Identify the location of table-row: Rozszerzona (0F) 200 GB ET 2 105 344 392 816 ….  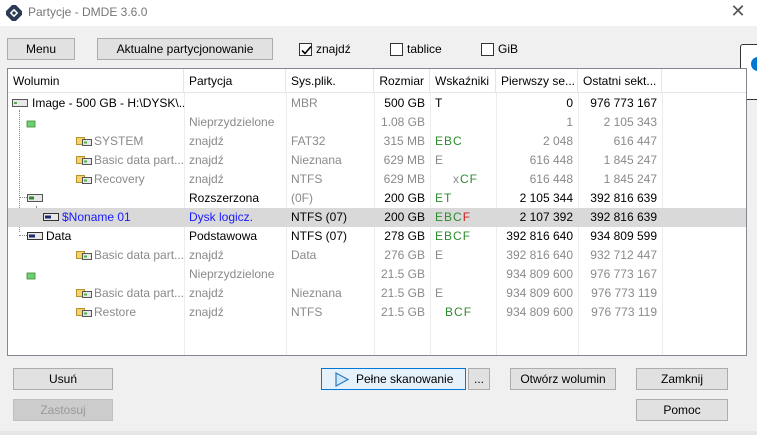
(377, 198).